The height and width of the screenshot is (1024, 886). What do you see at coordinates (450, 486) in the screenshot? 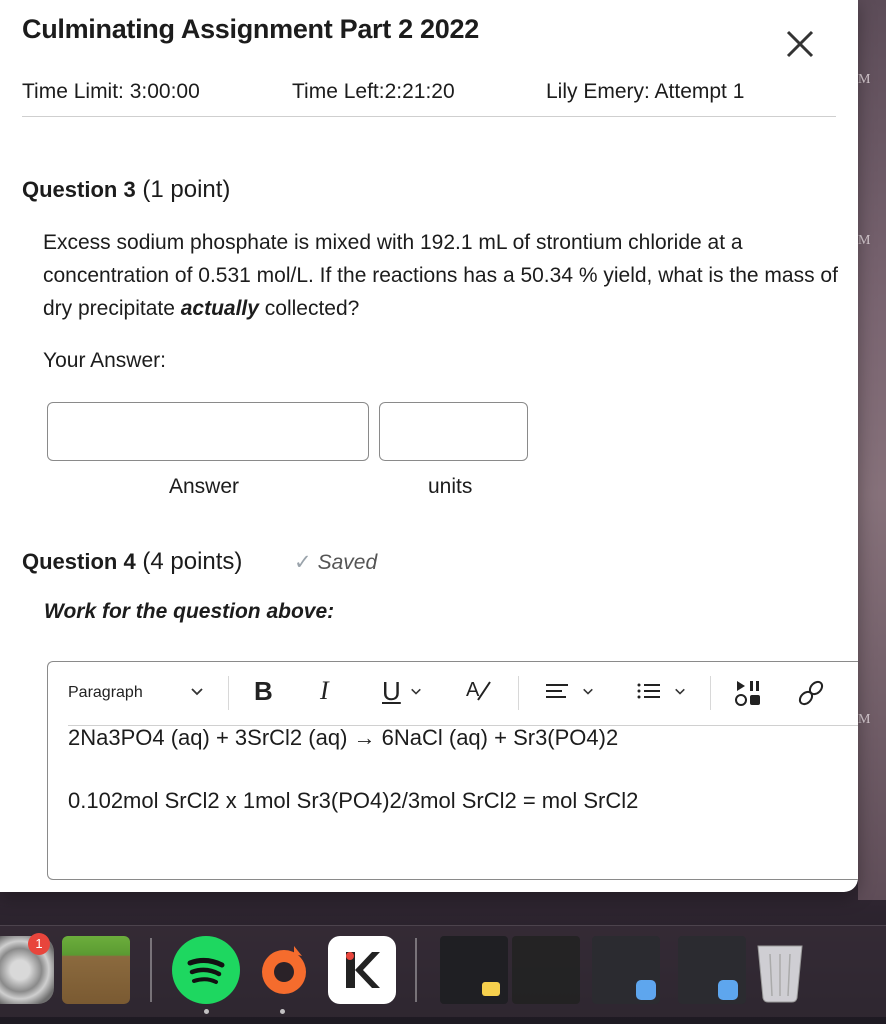
I see `units-field-label: units` at bounding box center [450, 486].